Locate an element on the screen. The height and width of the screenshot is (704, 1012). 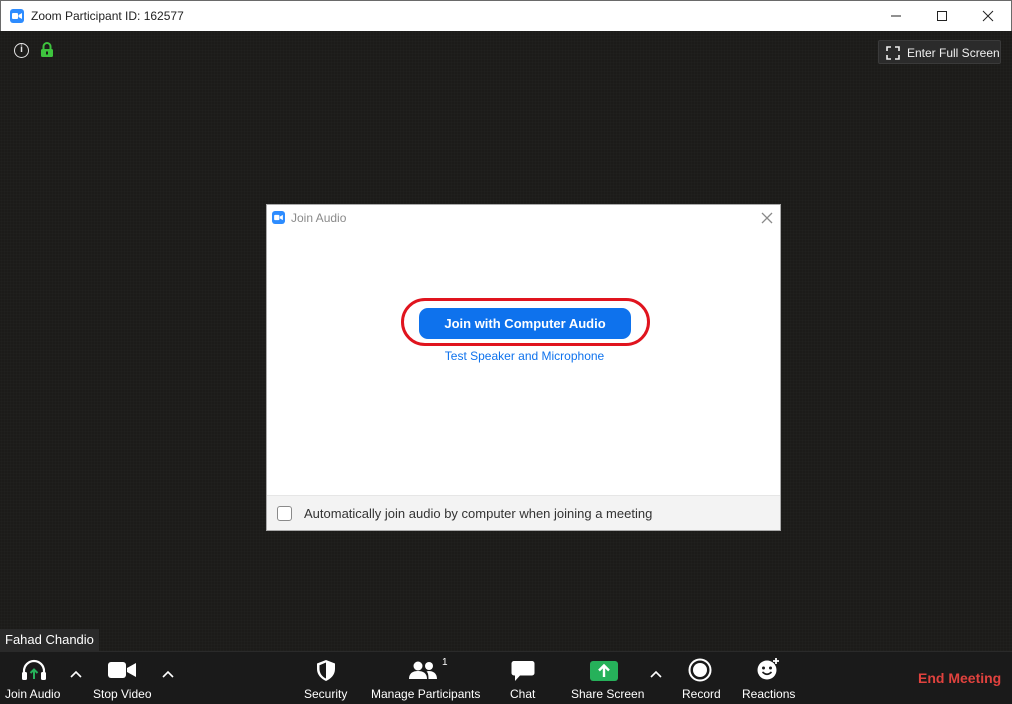
chat-label: Chat is located at coordinates (523, 694).